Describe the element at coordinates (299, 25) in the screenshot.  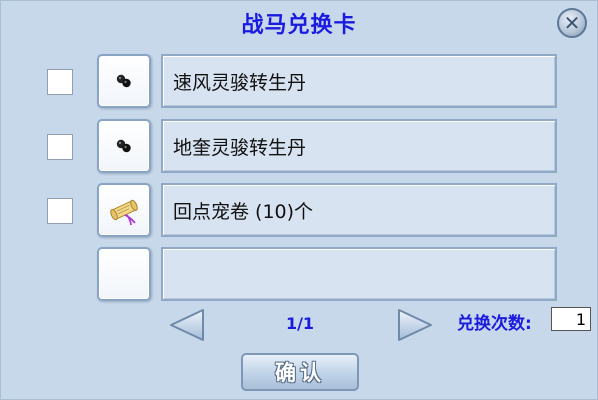
I see `dialog-title: 战马兑换卡` at that location.